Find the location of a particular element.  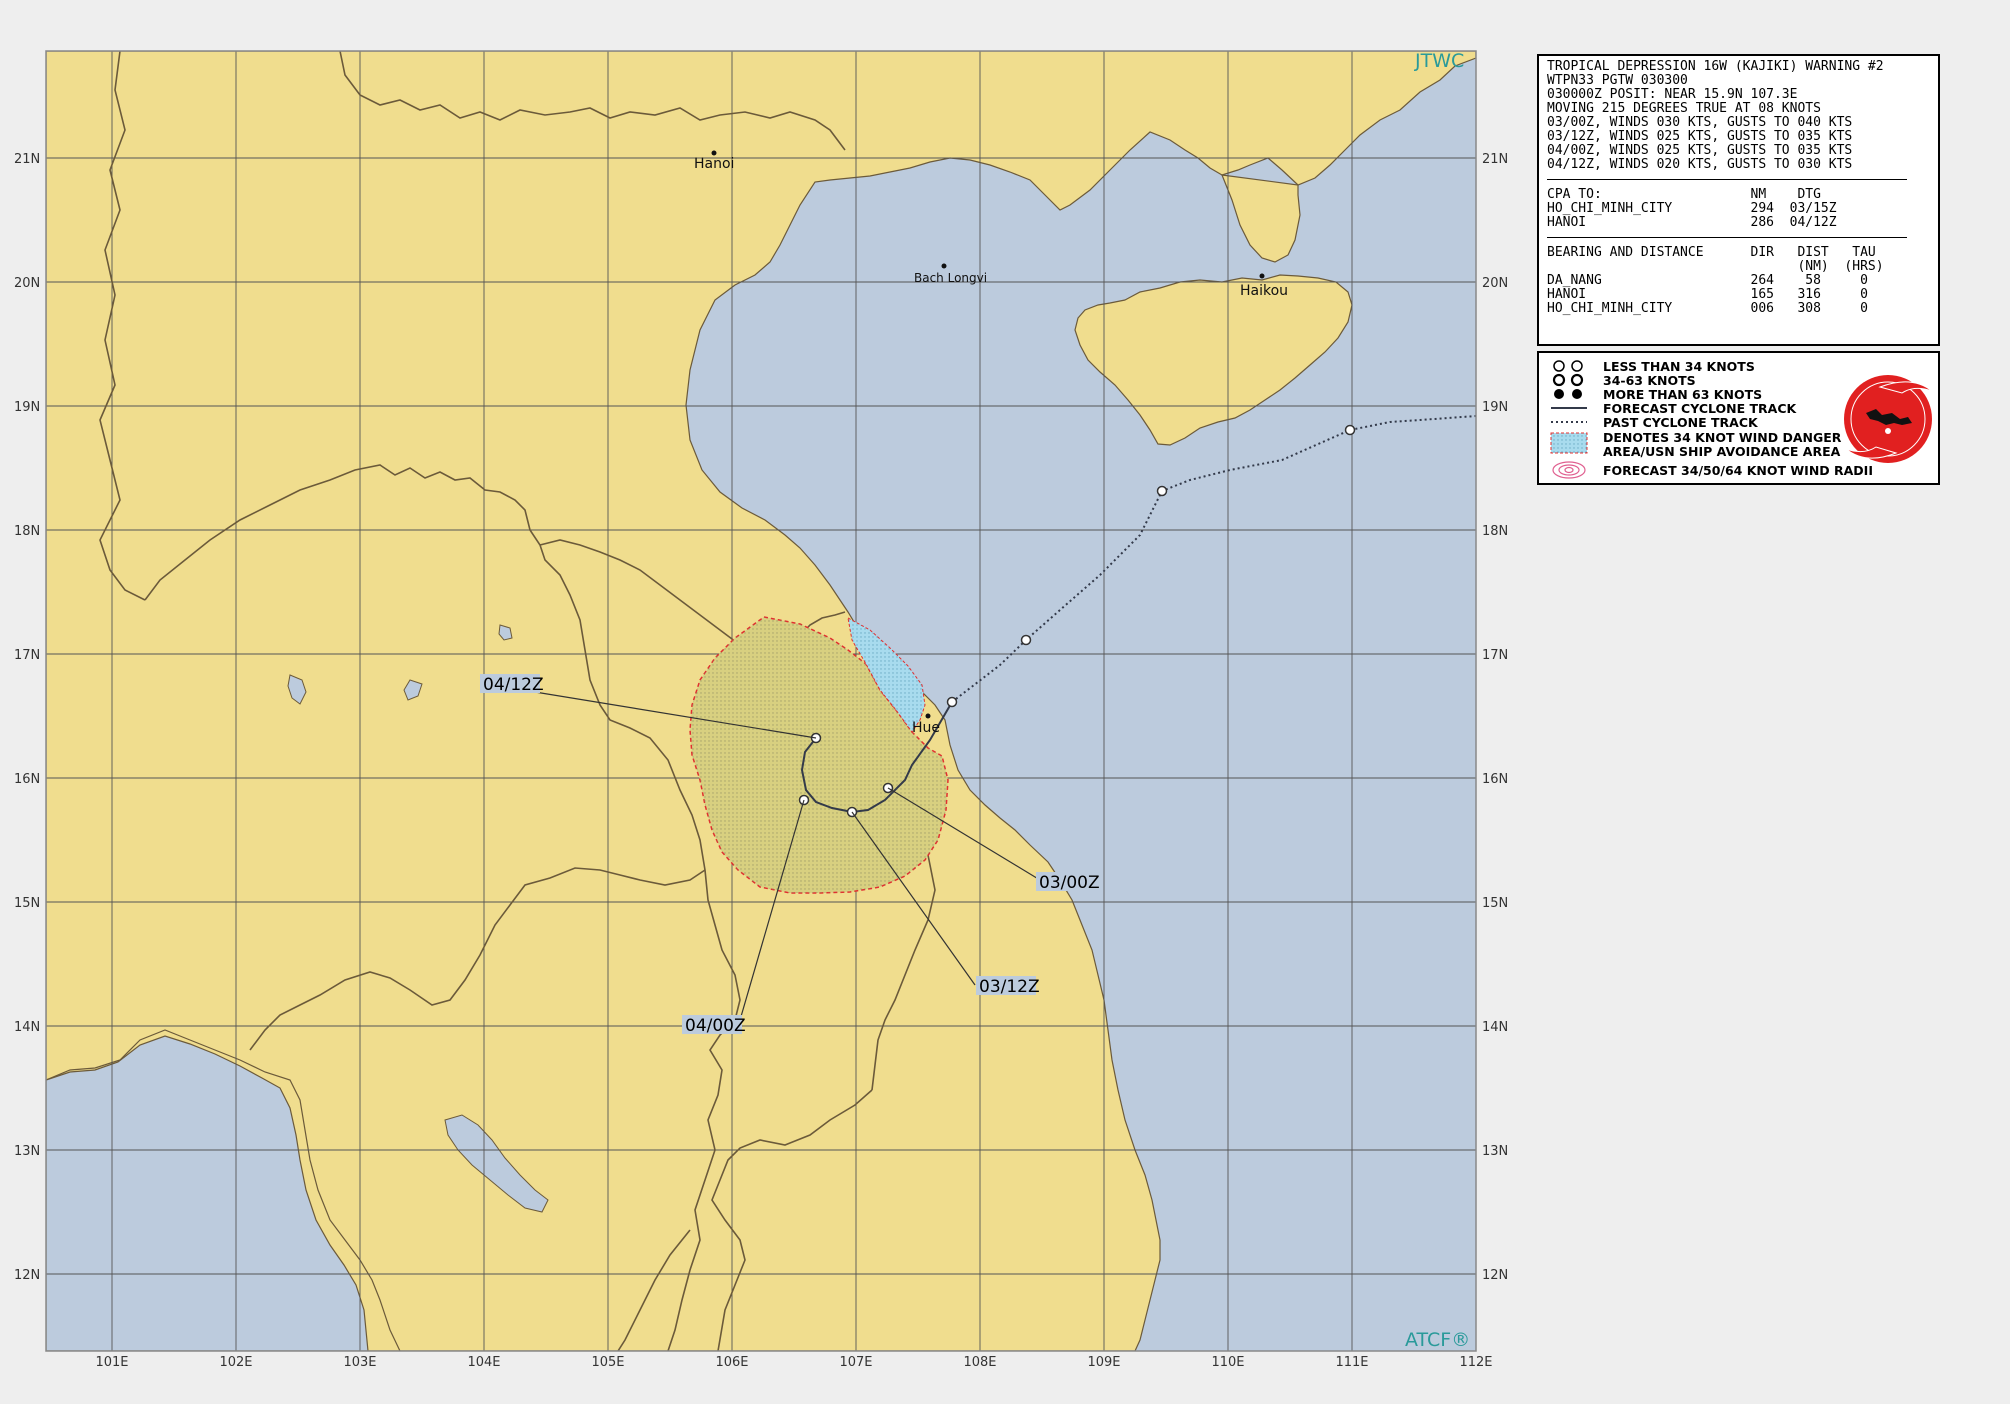

lon-tick-105E: 105E is located at coordinates (607, 1362).